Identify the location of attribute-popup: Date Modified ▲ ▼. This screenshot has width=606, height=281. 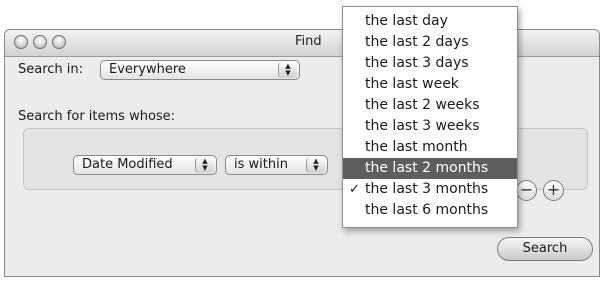
(145, 165).